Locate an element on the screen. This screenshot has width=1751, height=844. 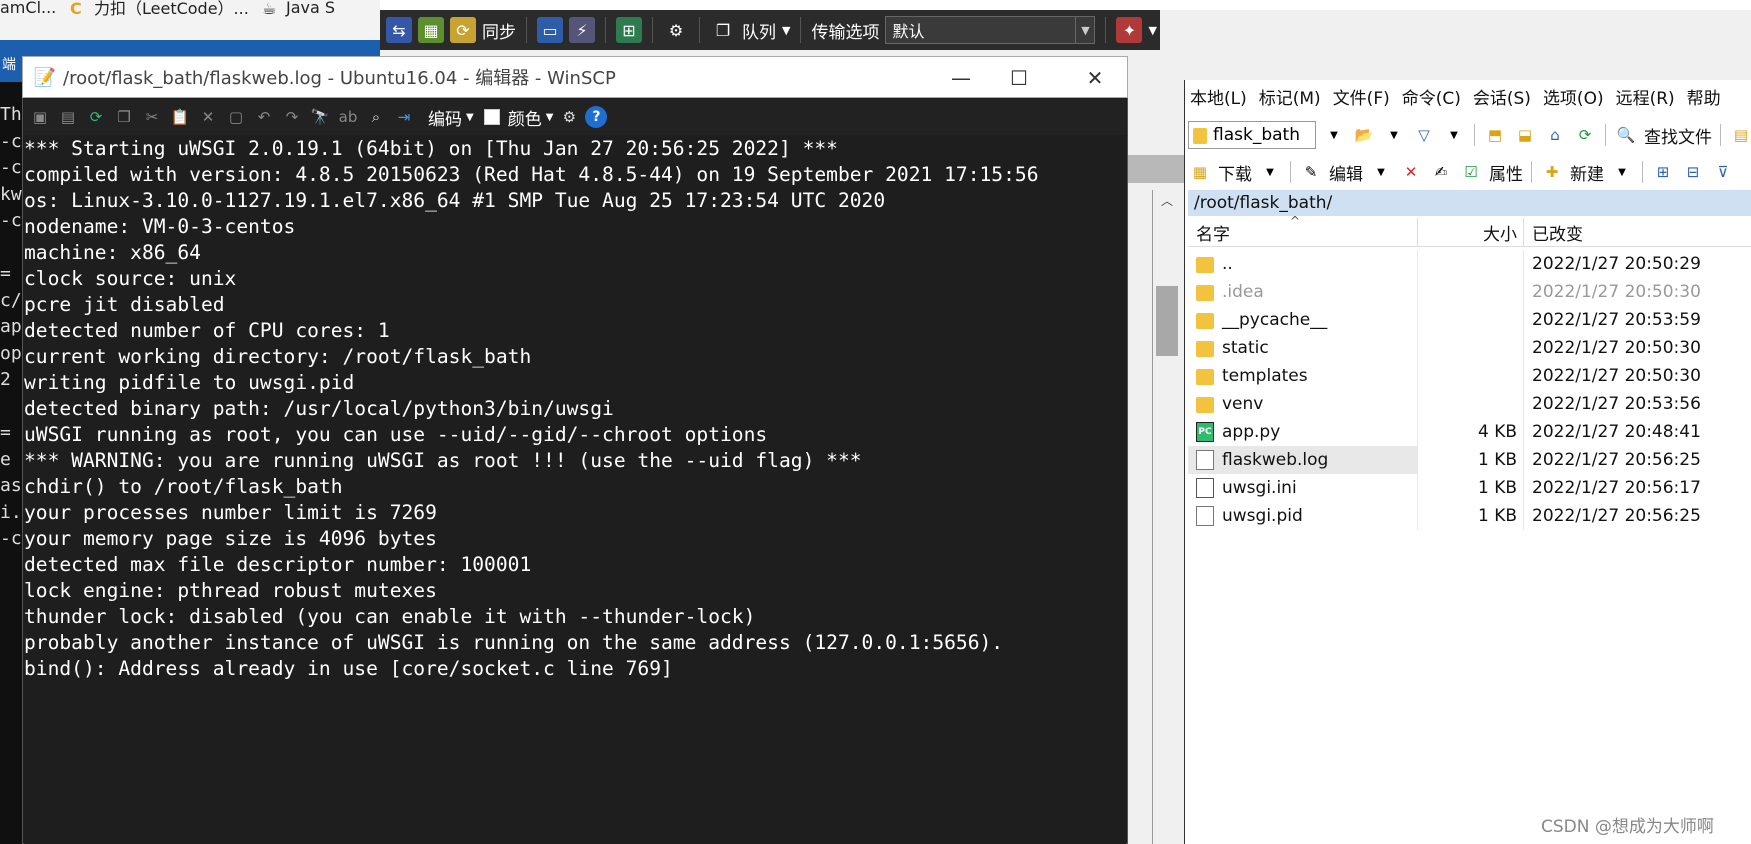
select-all-icon: ⊞ is located at coordinates (1663, 172).